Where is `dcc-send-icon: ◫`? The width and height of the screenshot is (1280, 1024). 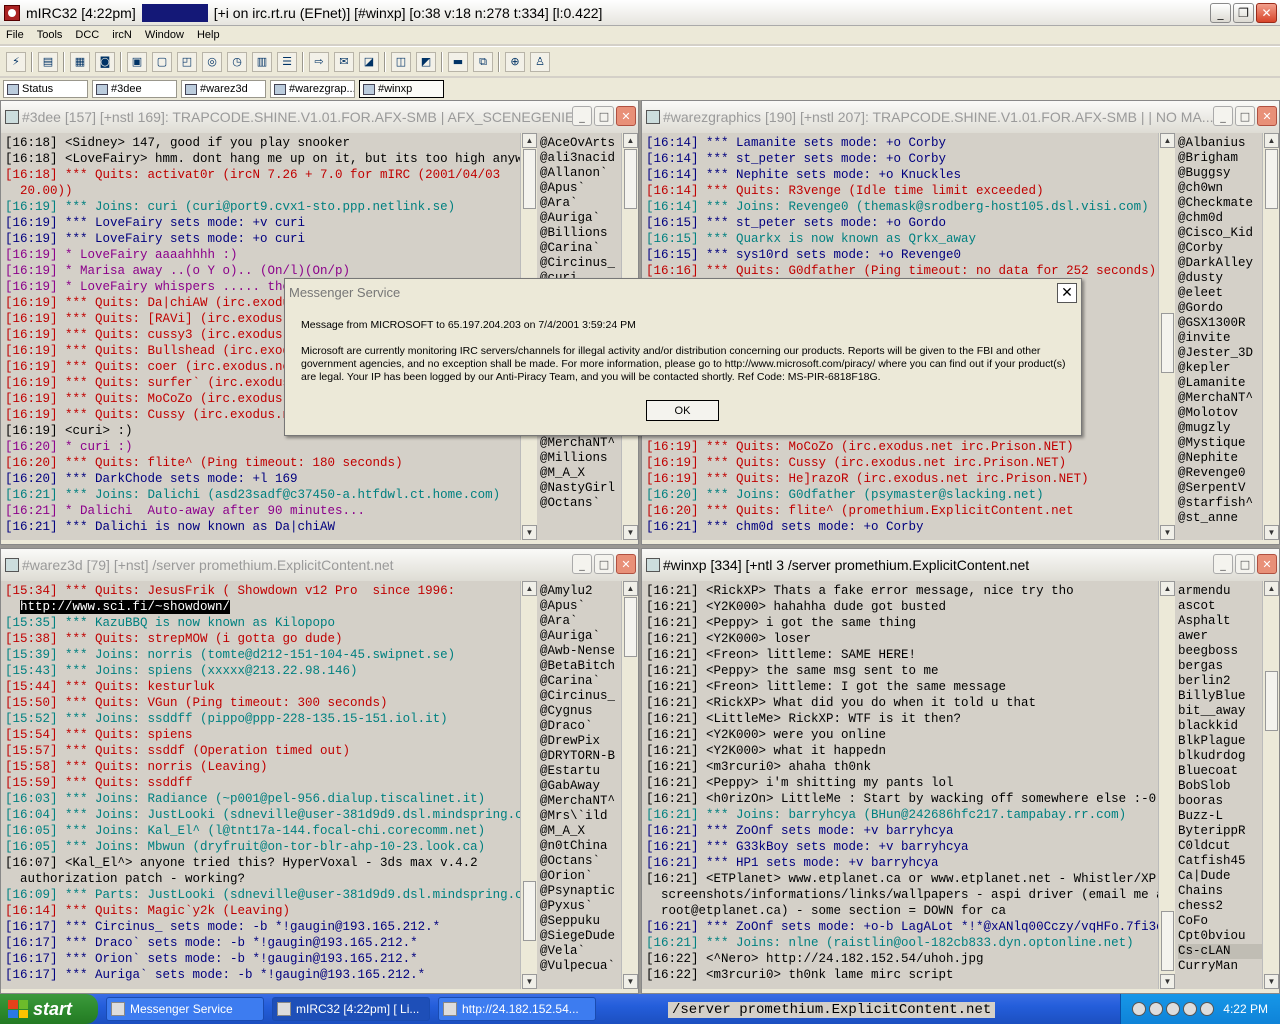
dcc-send-icon: ◫ is located at coordinates (401, 61).